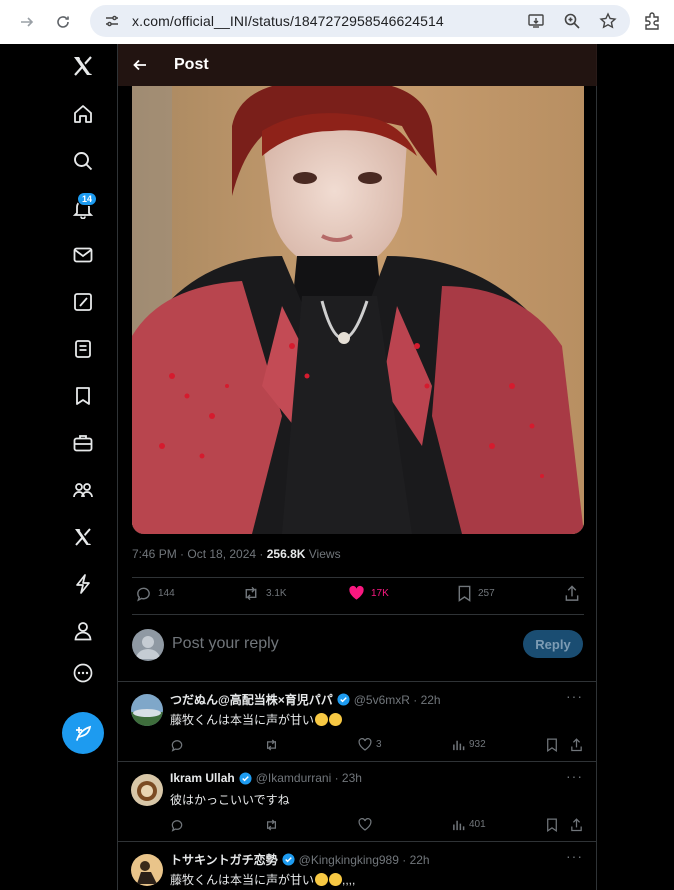 This screenshot has width=674, height=890. I want to click on reply-actions: 401, so click(377, 826).